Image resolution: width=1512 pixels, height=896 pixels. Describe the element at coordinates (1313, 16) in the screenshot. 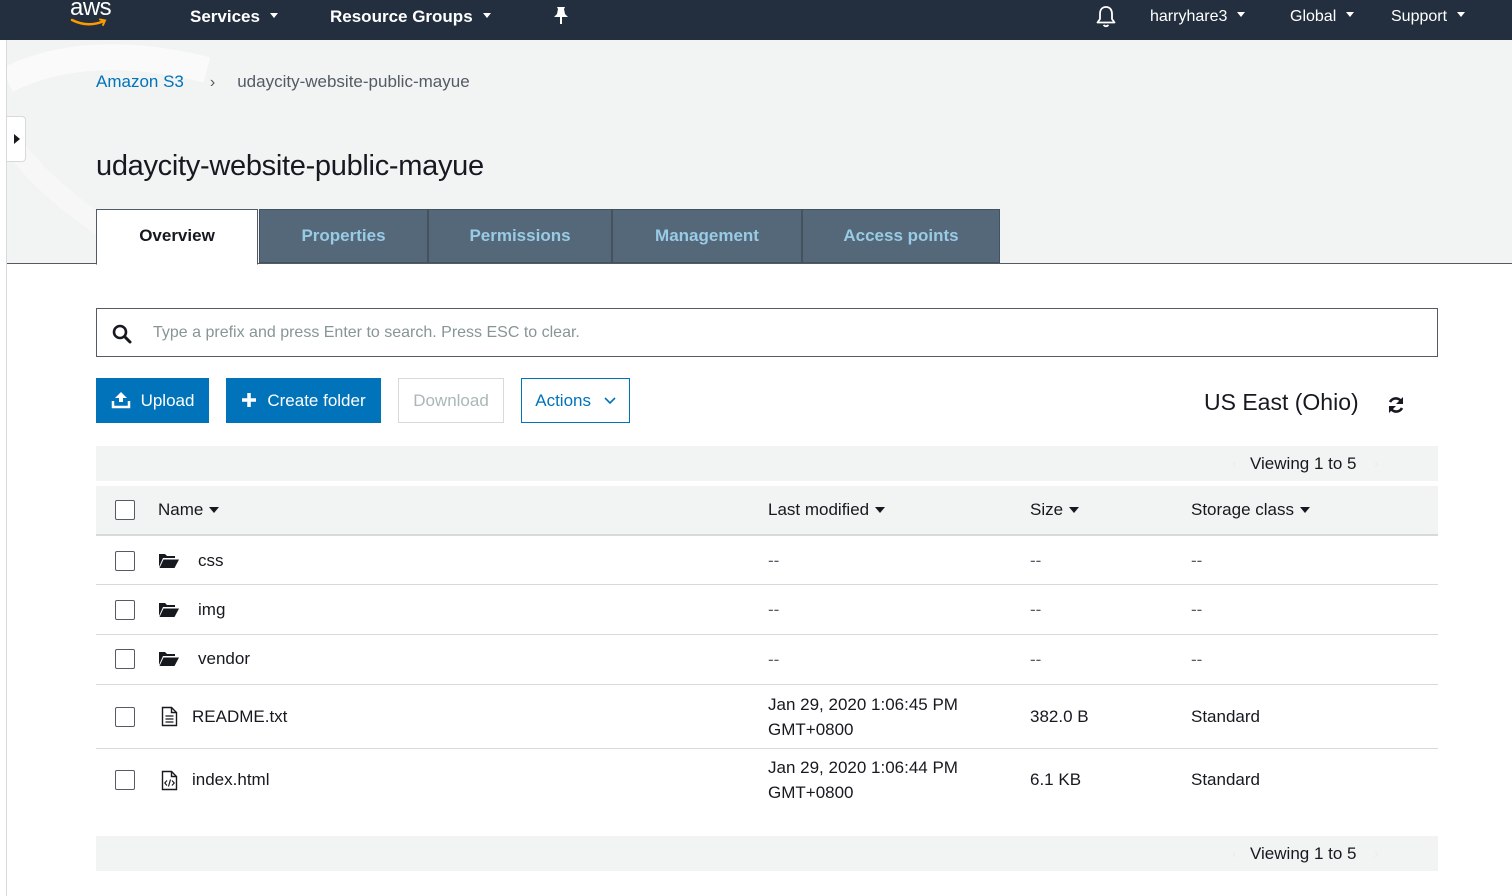

I see `region-menu-label: Global` at that location.